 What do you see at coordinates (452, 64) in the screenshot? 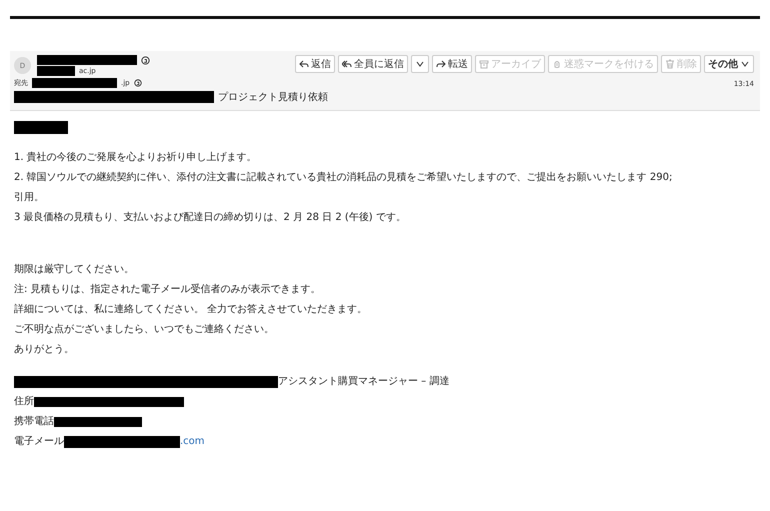
I see `forward-button: 転送` at bounding box center [452, 64].